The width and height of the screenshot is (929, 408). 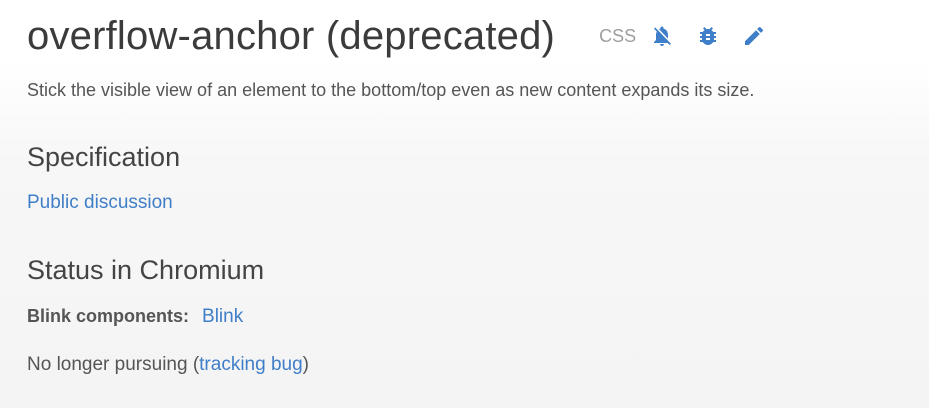 I want to click on edit-pencil-icon, so click(x=754, y=36).